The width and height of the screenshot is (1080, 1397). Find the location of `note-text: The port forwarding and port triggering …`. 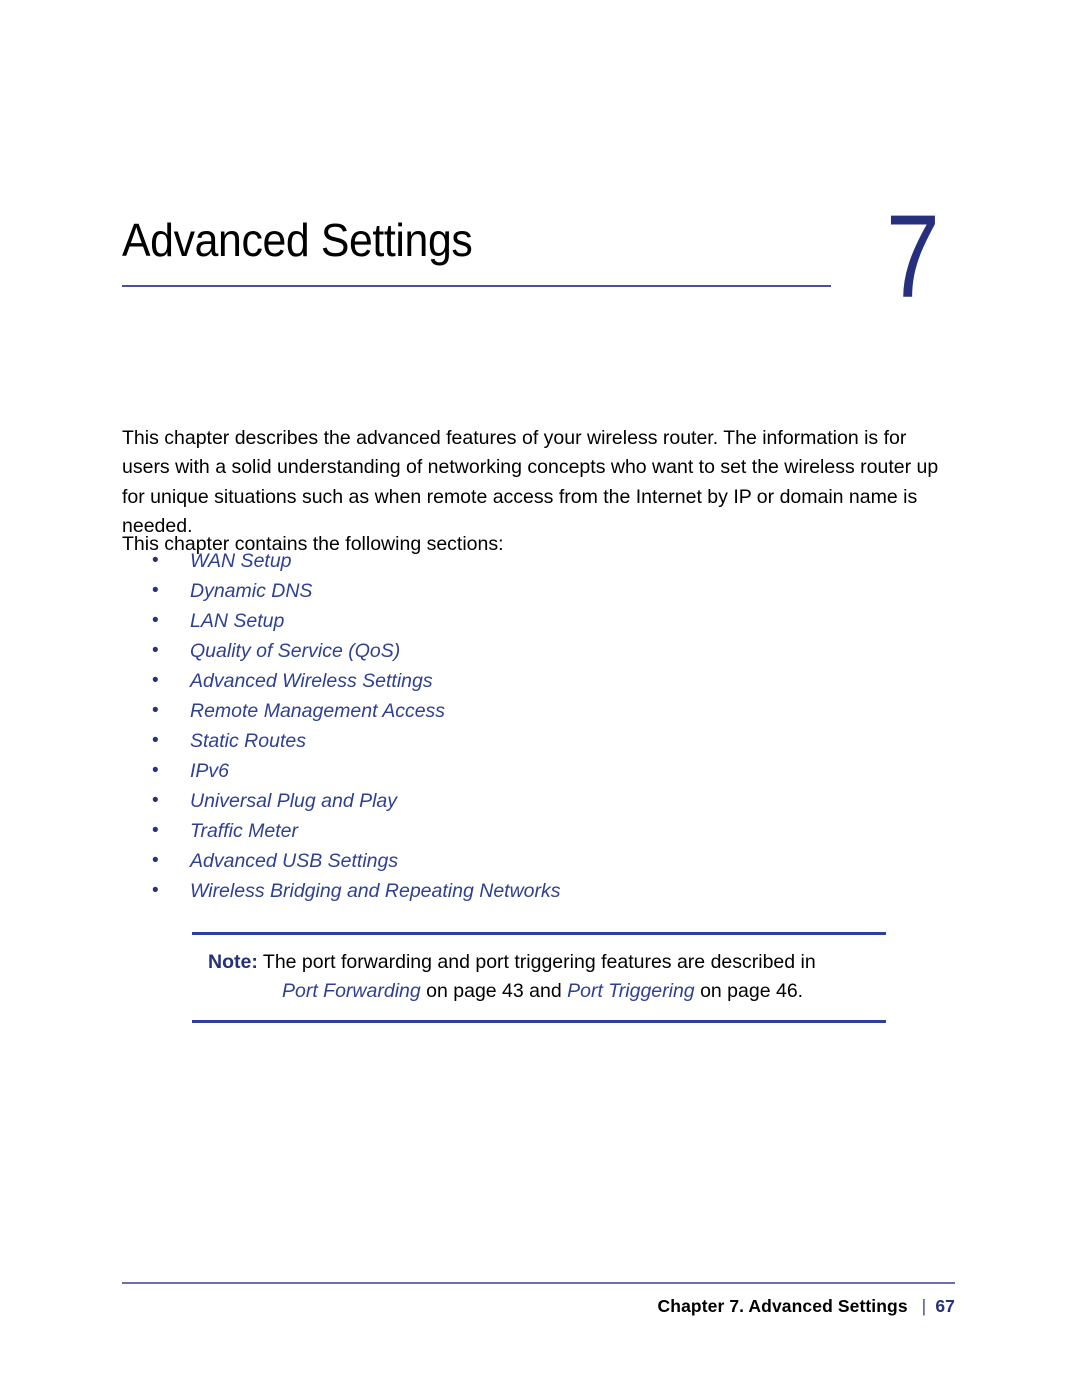

note-text: The port forwarding and port triggering … is located at coordinates (539, 962).